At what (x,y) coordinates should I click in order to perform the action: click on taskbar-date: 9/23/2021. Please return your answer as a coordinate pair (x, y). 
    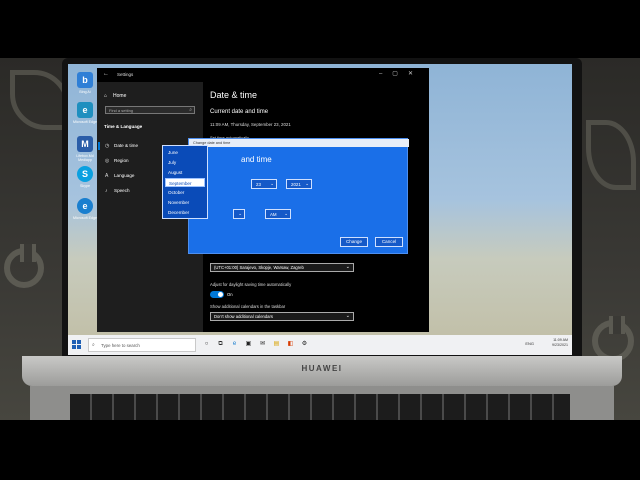
    Looking at the image, I should click on (560, 345).